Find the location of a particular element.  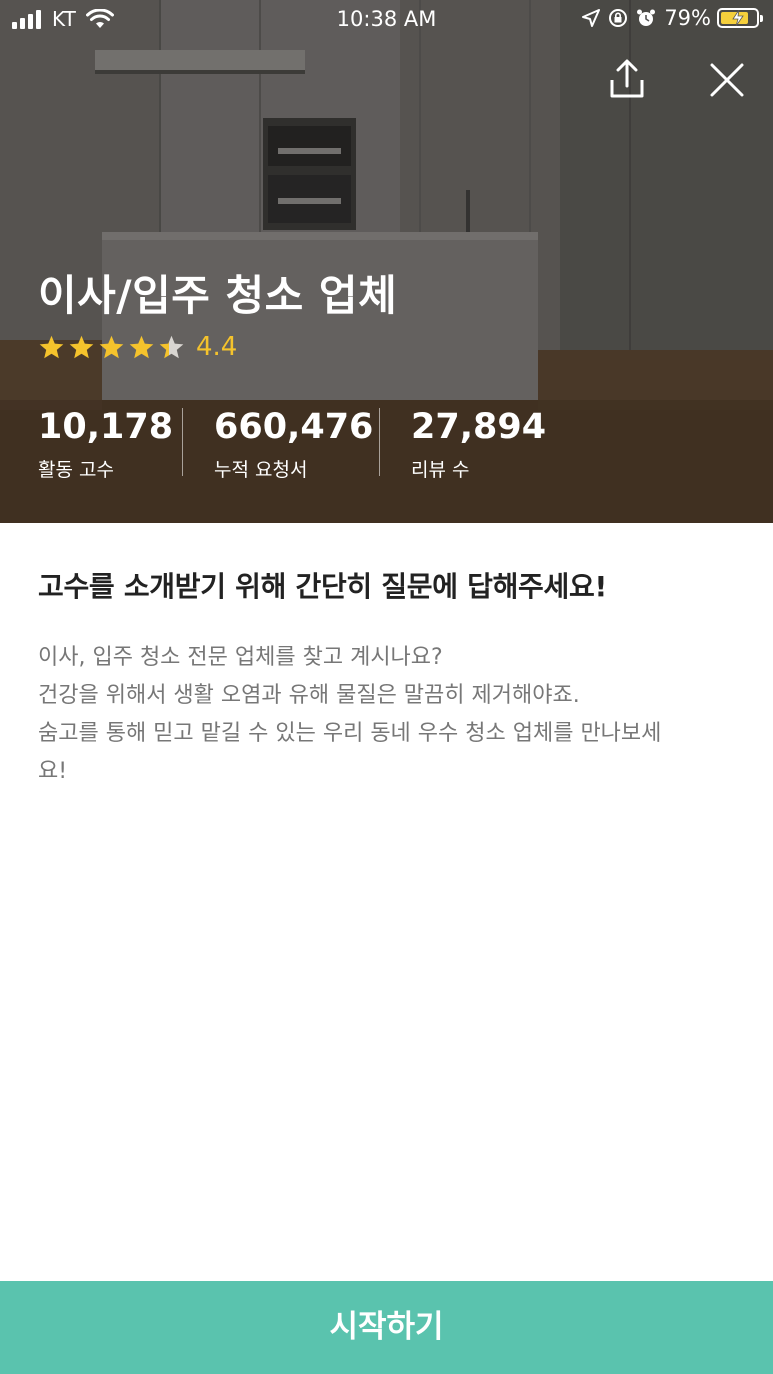

rating: 4.4 is located at coordinates (137, 347).